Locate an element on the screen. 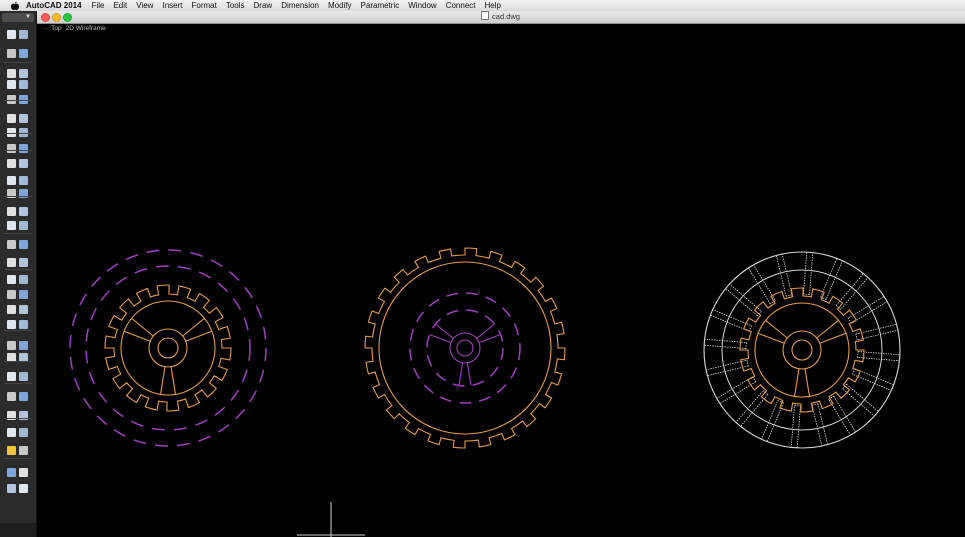 The width and height of the screenshot is (965, 537). chevron-down-icon: ▼ is located at coordinates (28, 17).